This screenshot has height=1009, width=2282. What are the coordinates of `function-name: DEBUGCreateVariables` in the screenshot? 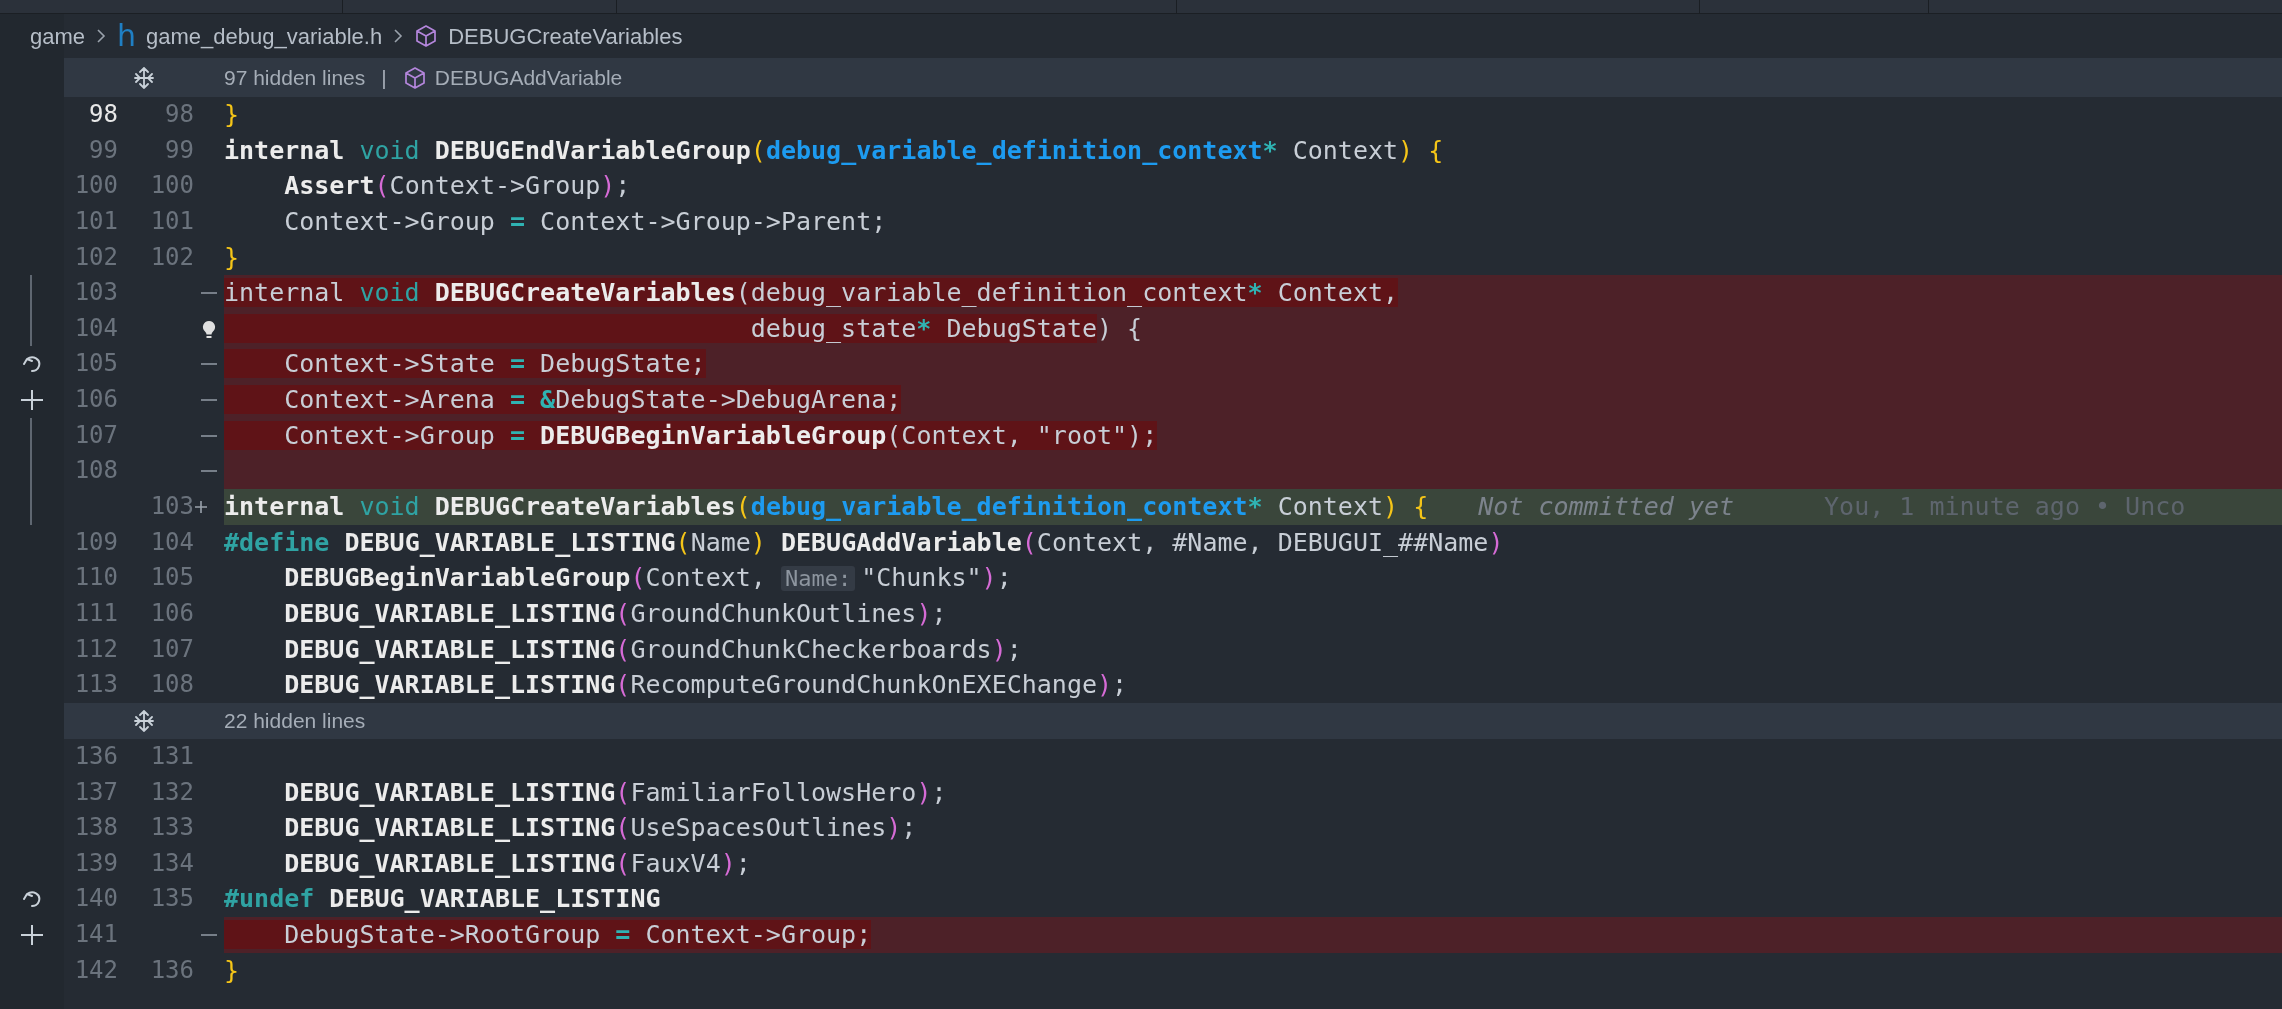 It's located at (585, 293).